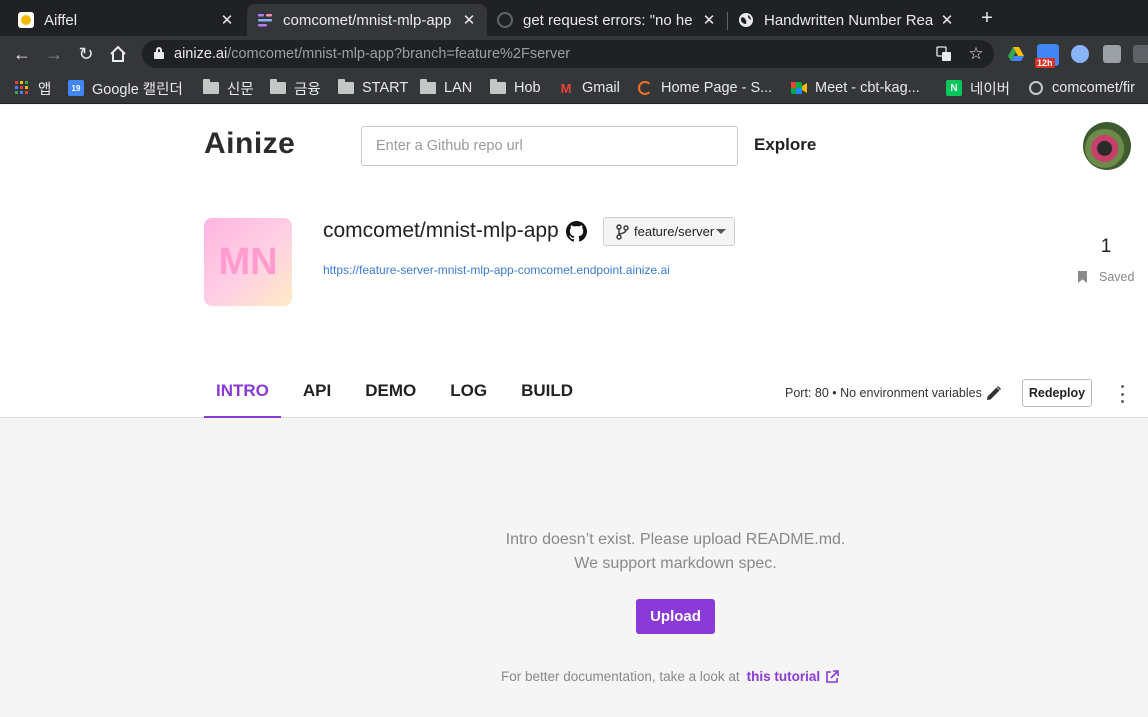  Describe the element at coordinates (441, 230) in the screenshot. I see `app-name: comcomet/mnist-mlp-app` at that location.